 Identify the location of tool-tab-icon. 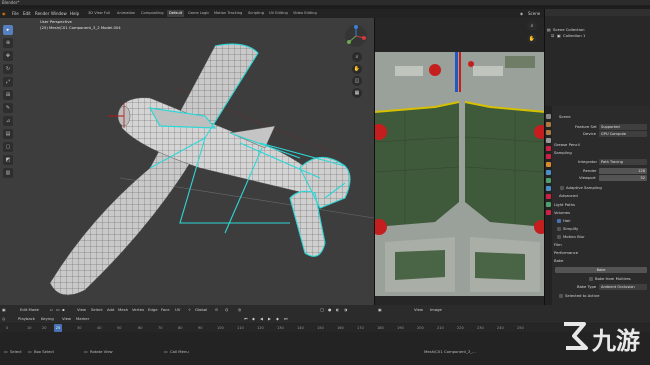
(548, 116).